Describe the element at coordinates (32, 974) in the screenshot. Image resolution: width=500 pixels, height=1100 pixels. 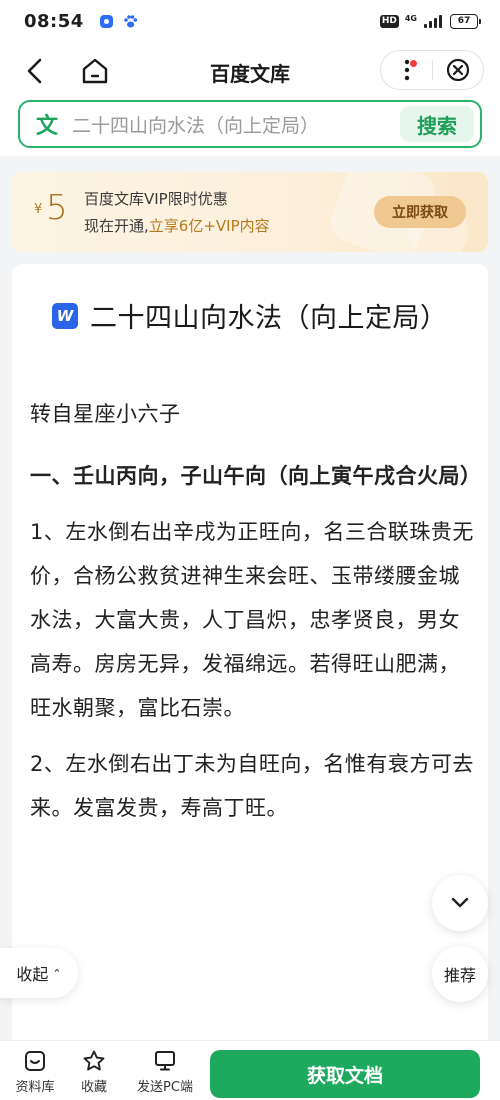
I see `collapse-label: 收起` at that location.